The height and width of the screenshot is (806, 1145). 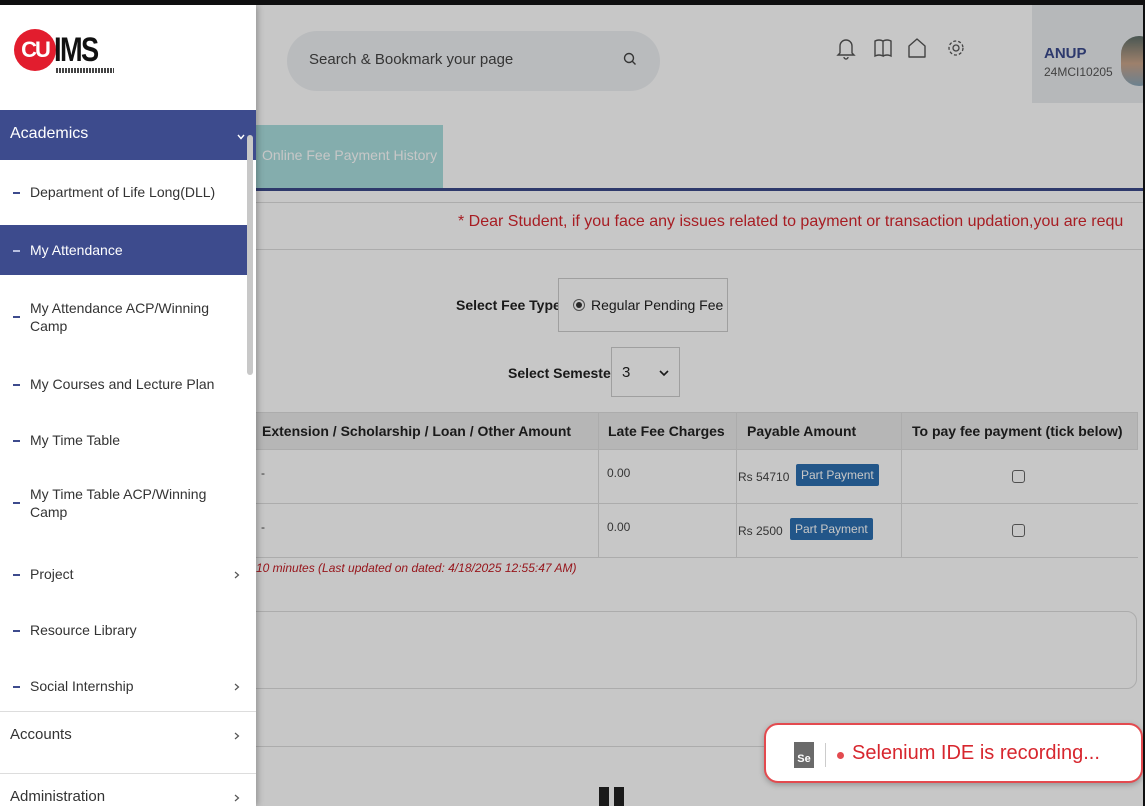 What do you see at coordinates (85, 70) in the screenshot?
I see `logo-subtitle` at bounding box center [85, 70].